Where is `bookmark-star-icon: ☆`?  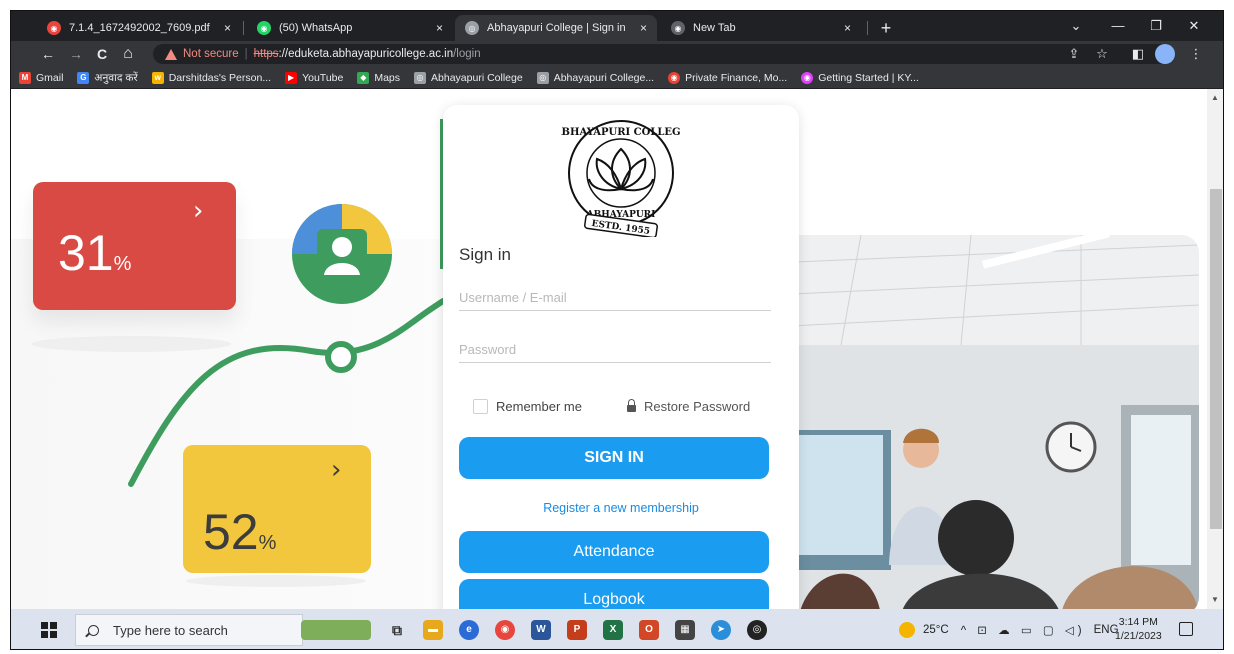 bookmark-star-icon: ☆ is located at coordinates (1102, 54).